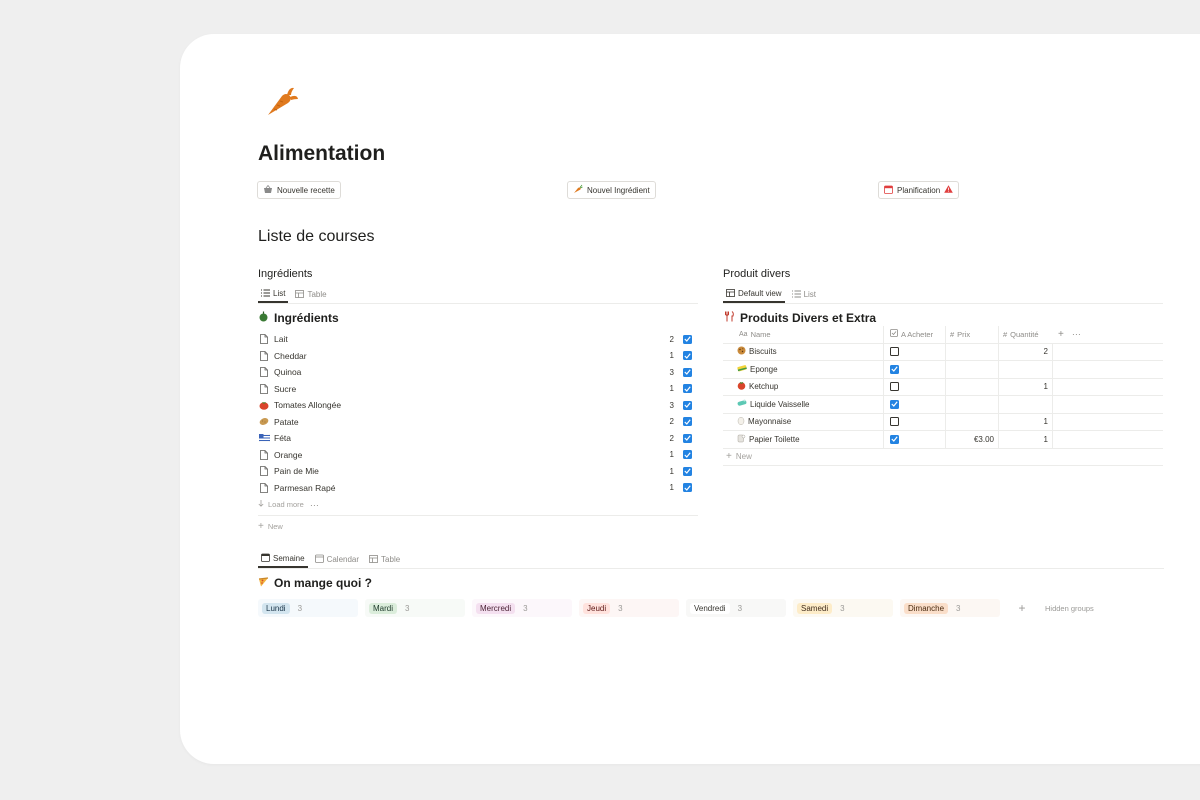  I want to click on shopping-list-heading: Liste de courses, so click(316, 236).